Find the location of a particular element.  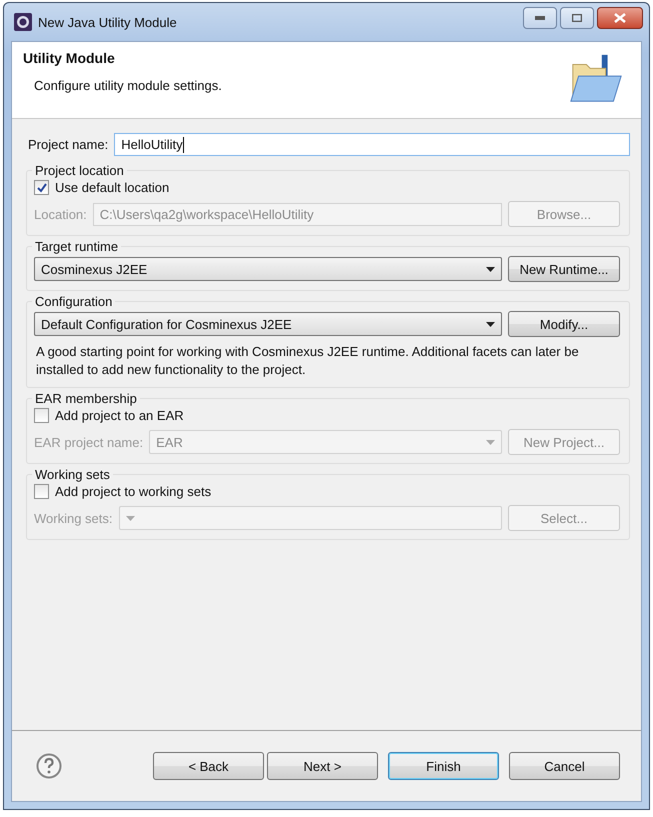

checkbox-label: Add project to an EAR is located at coordinates (119, 415).